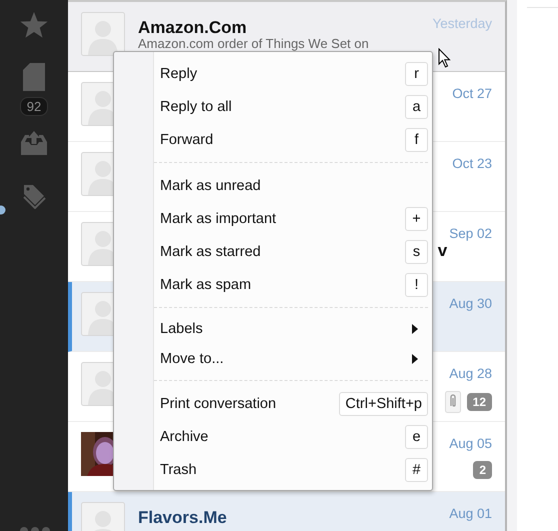 Image resolution: width=558 pixels, height=531 pixels. I want to click on message-date: Oct 23, so click(472, 163).